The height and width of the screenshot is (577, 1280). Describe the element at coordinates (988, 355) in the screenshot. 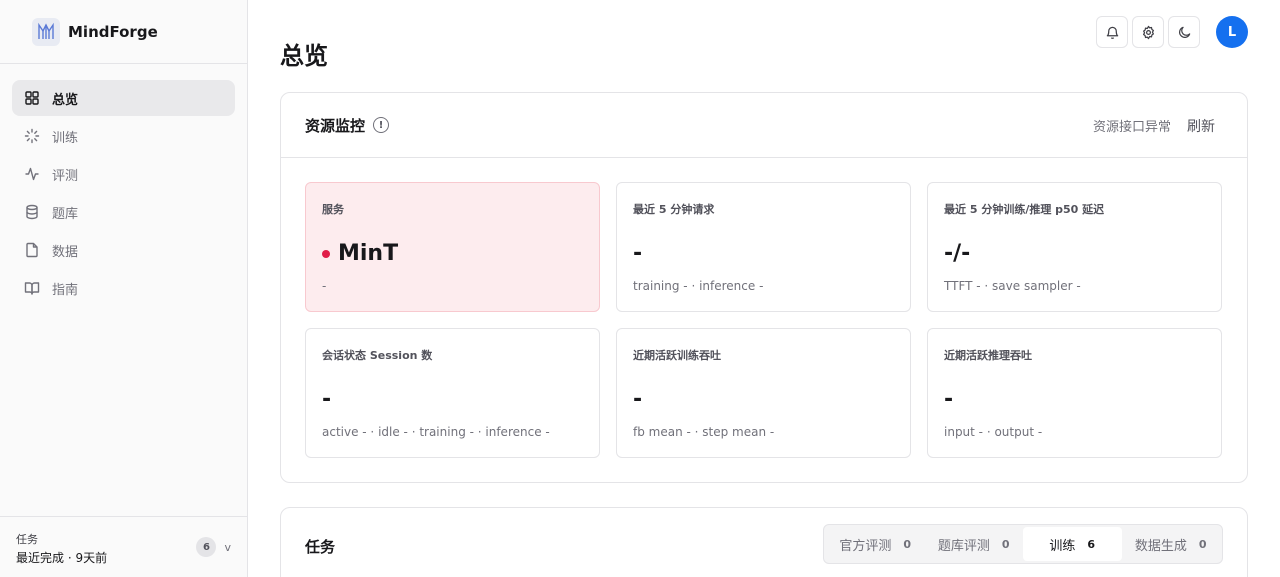

I see `metric-label: 近期活跃推理吞吐` at that location.